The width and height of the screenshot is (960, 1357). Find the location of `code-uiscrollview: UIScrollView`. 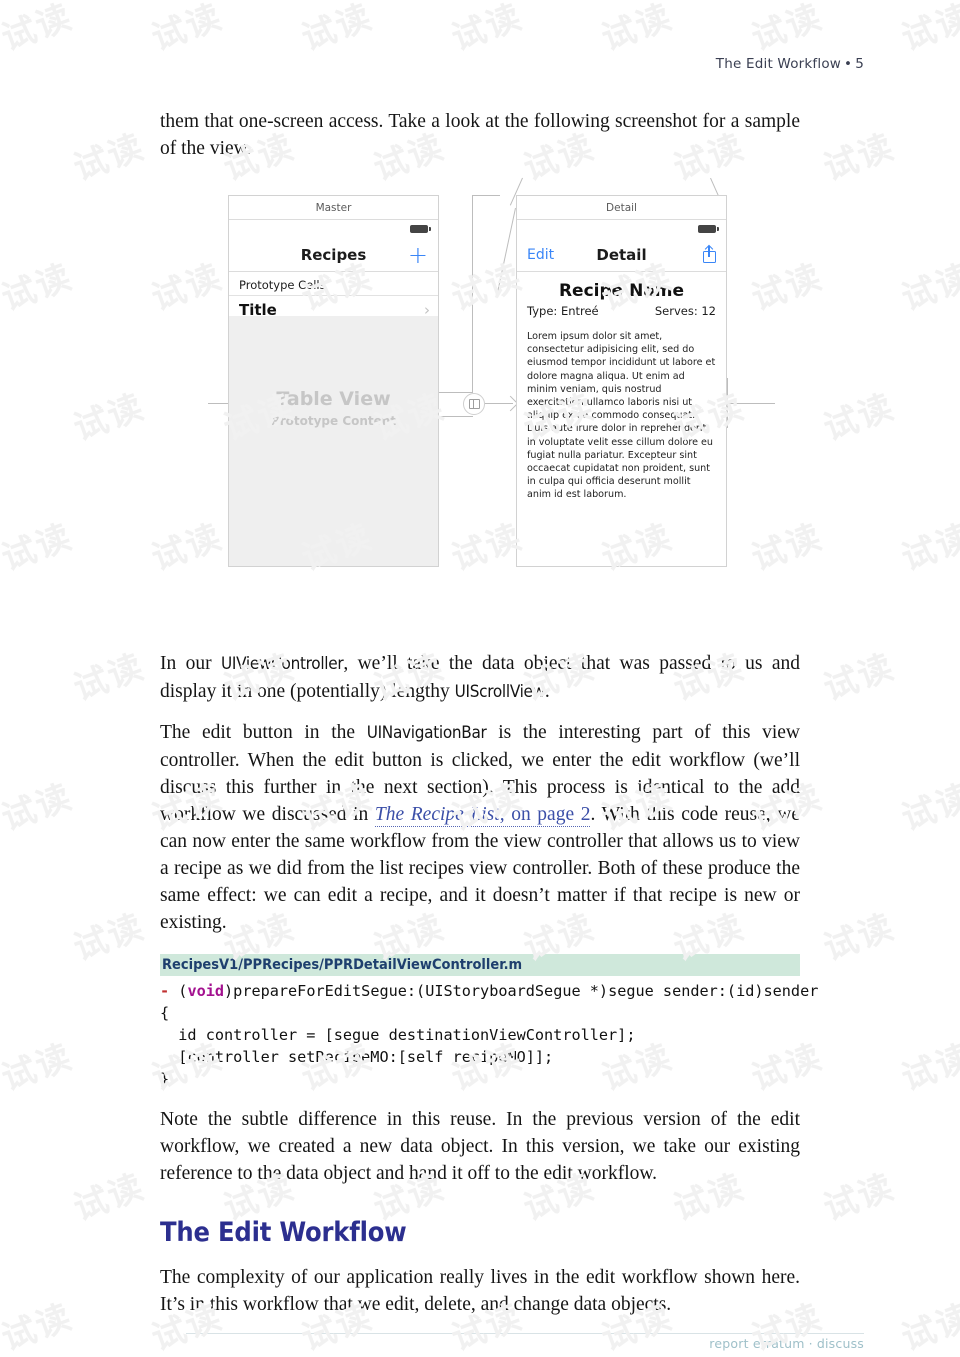

code-uiscrollview: UIScrollView is located at coordinates (500, 692).